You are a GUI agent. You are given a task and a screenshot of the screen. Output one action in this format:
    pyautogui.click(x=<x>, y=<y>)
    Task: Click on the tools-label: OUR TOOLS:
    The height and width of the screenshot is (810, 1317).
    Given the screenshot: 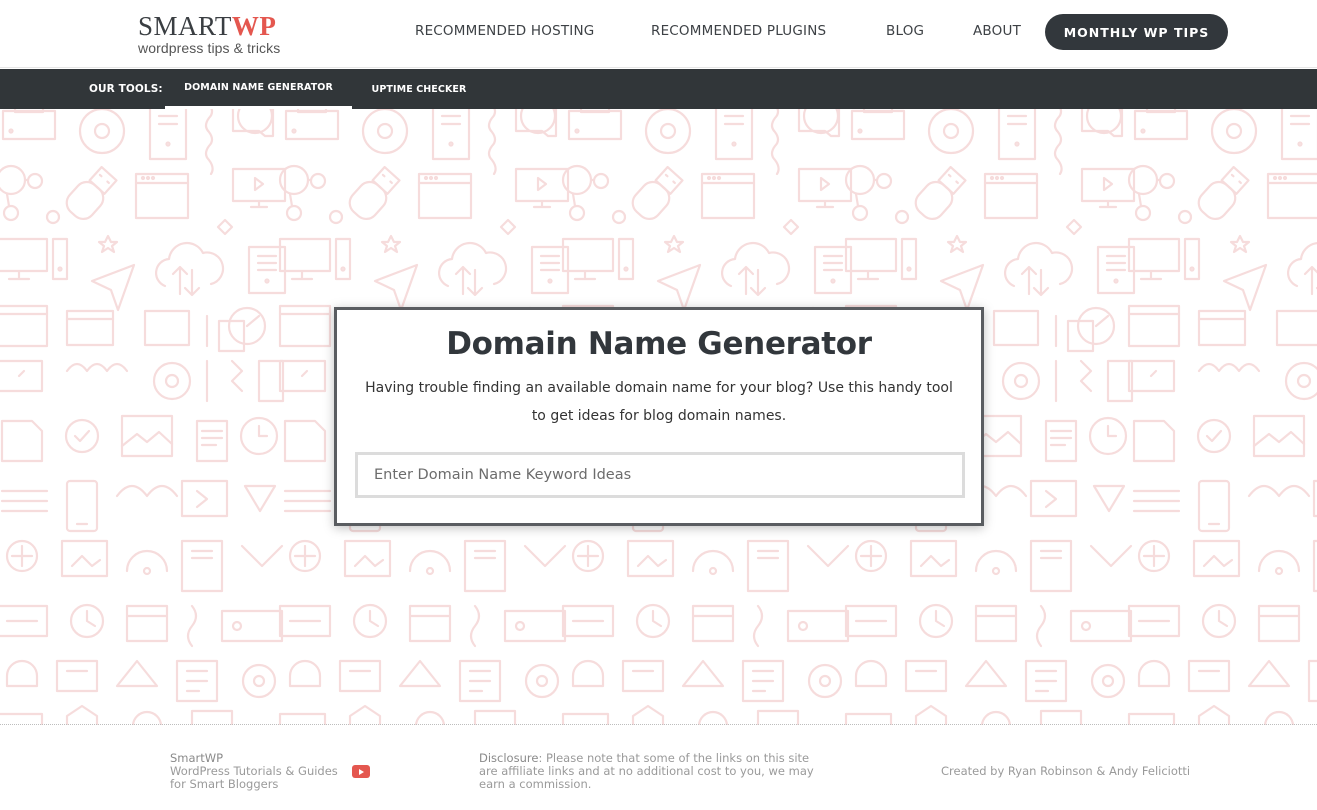 What is the action you would take?
    pyautogui.click(x=126, y=89)
    